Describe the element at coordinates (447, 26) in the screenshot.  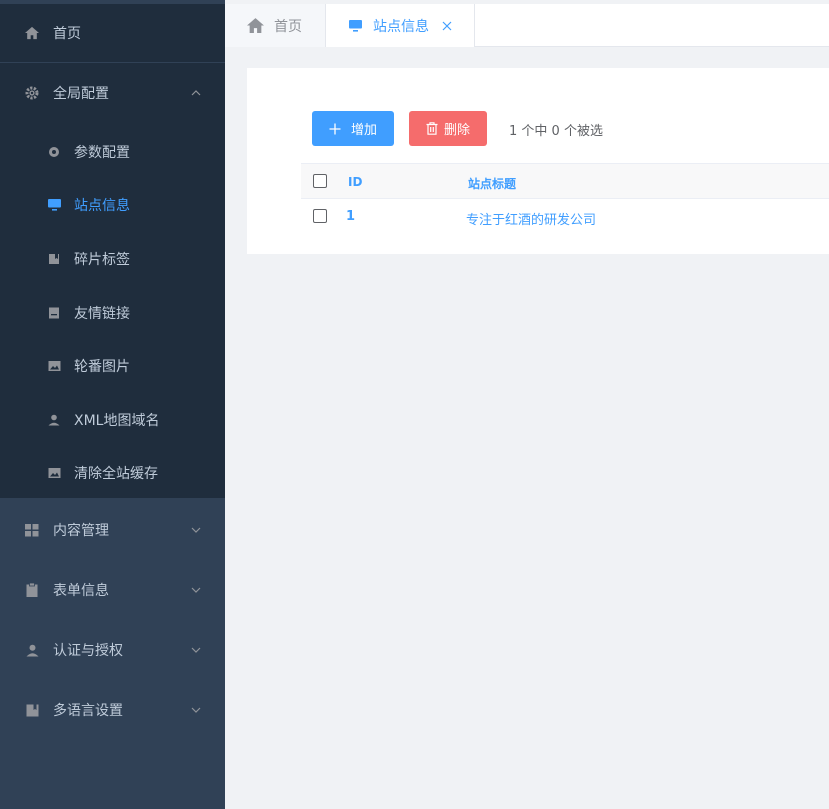
I see `close-icon` at that location.